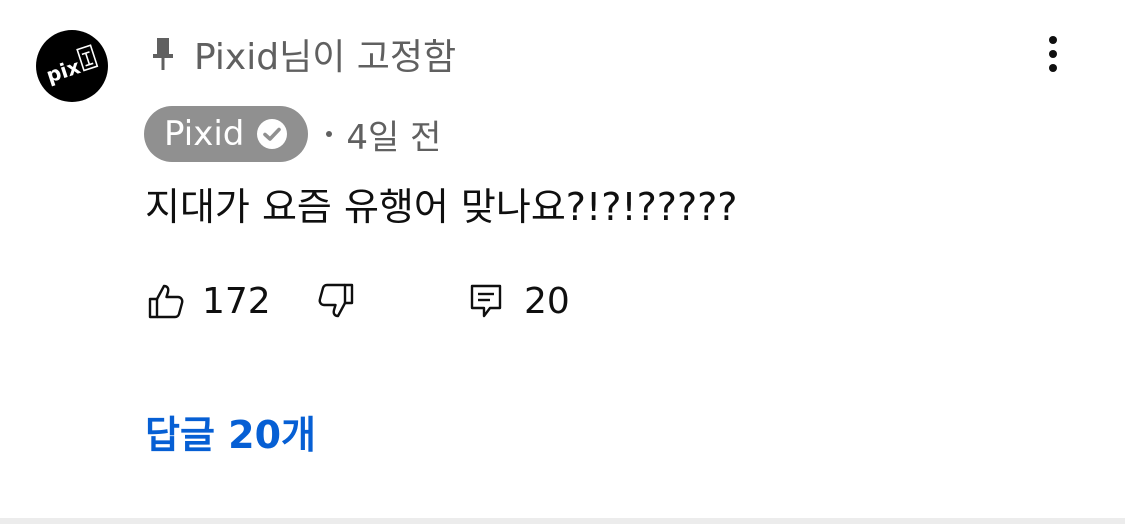 This screenshot has height=524, width=1125. What do you see at coordinates (325, 57) in the screenshot?
I see `pinned-text: Pixid님이 고정함` at bounding box center [325, 57].